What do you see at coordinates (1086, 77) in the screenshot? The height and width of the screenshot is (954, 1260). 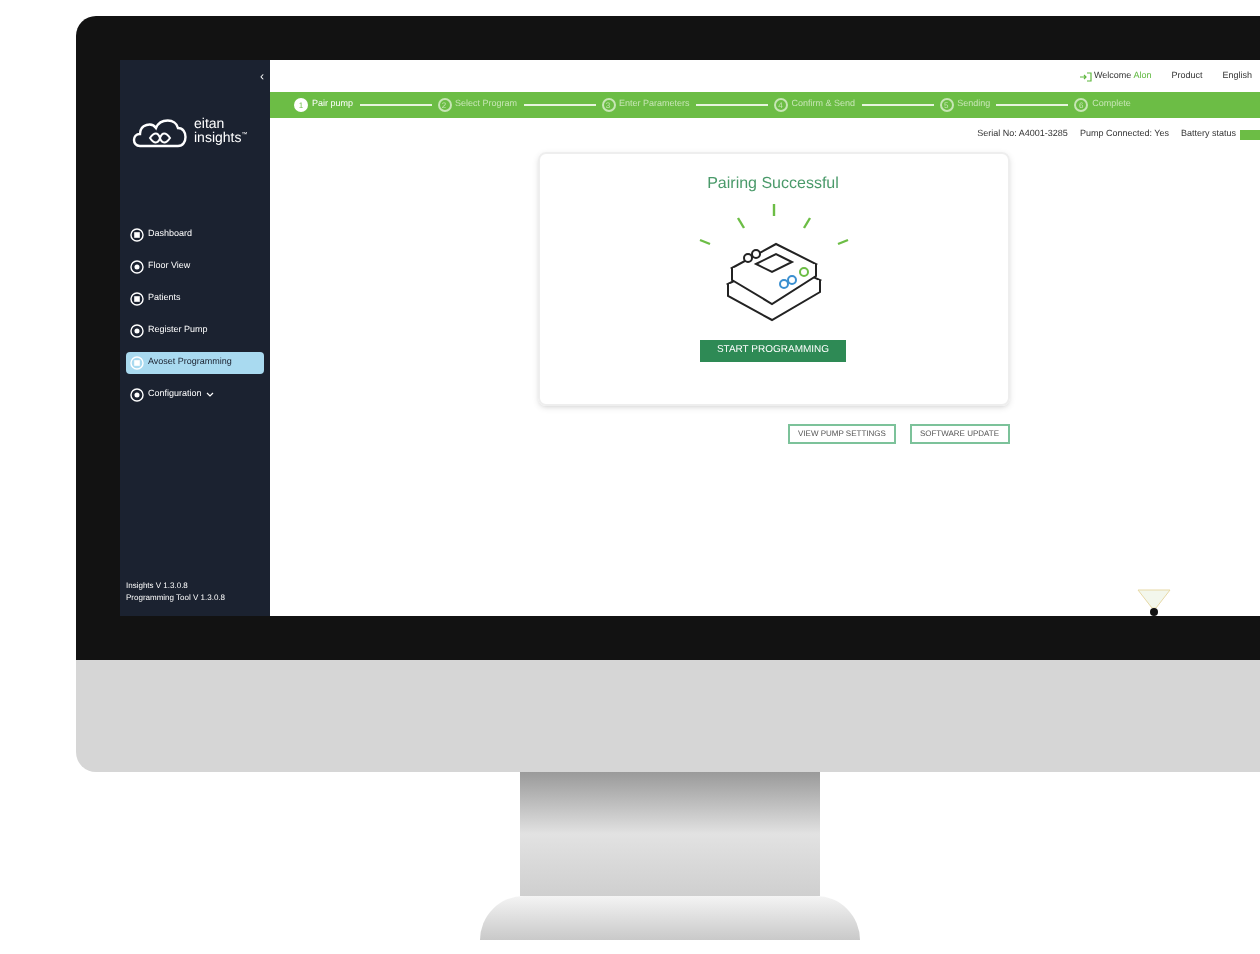 I see `login-icon` at bounding box center [1086, 77].